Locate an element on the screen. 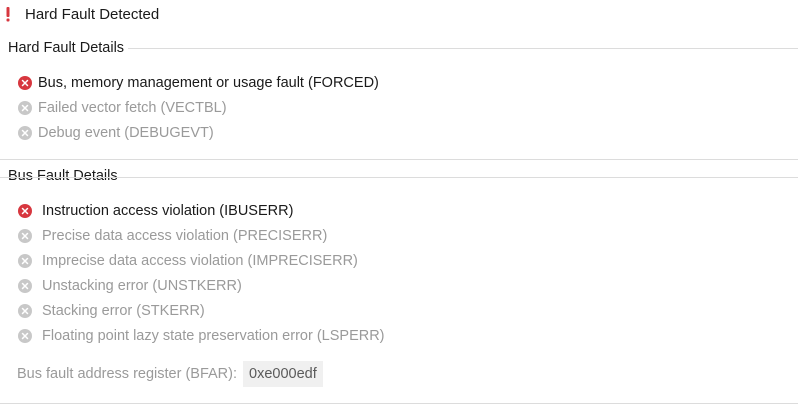  fault-item-stkerr: Stacking error (STKERR) is located at coordinates (111, 311).